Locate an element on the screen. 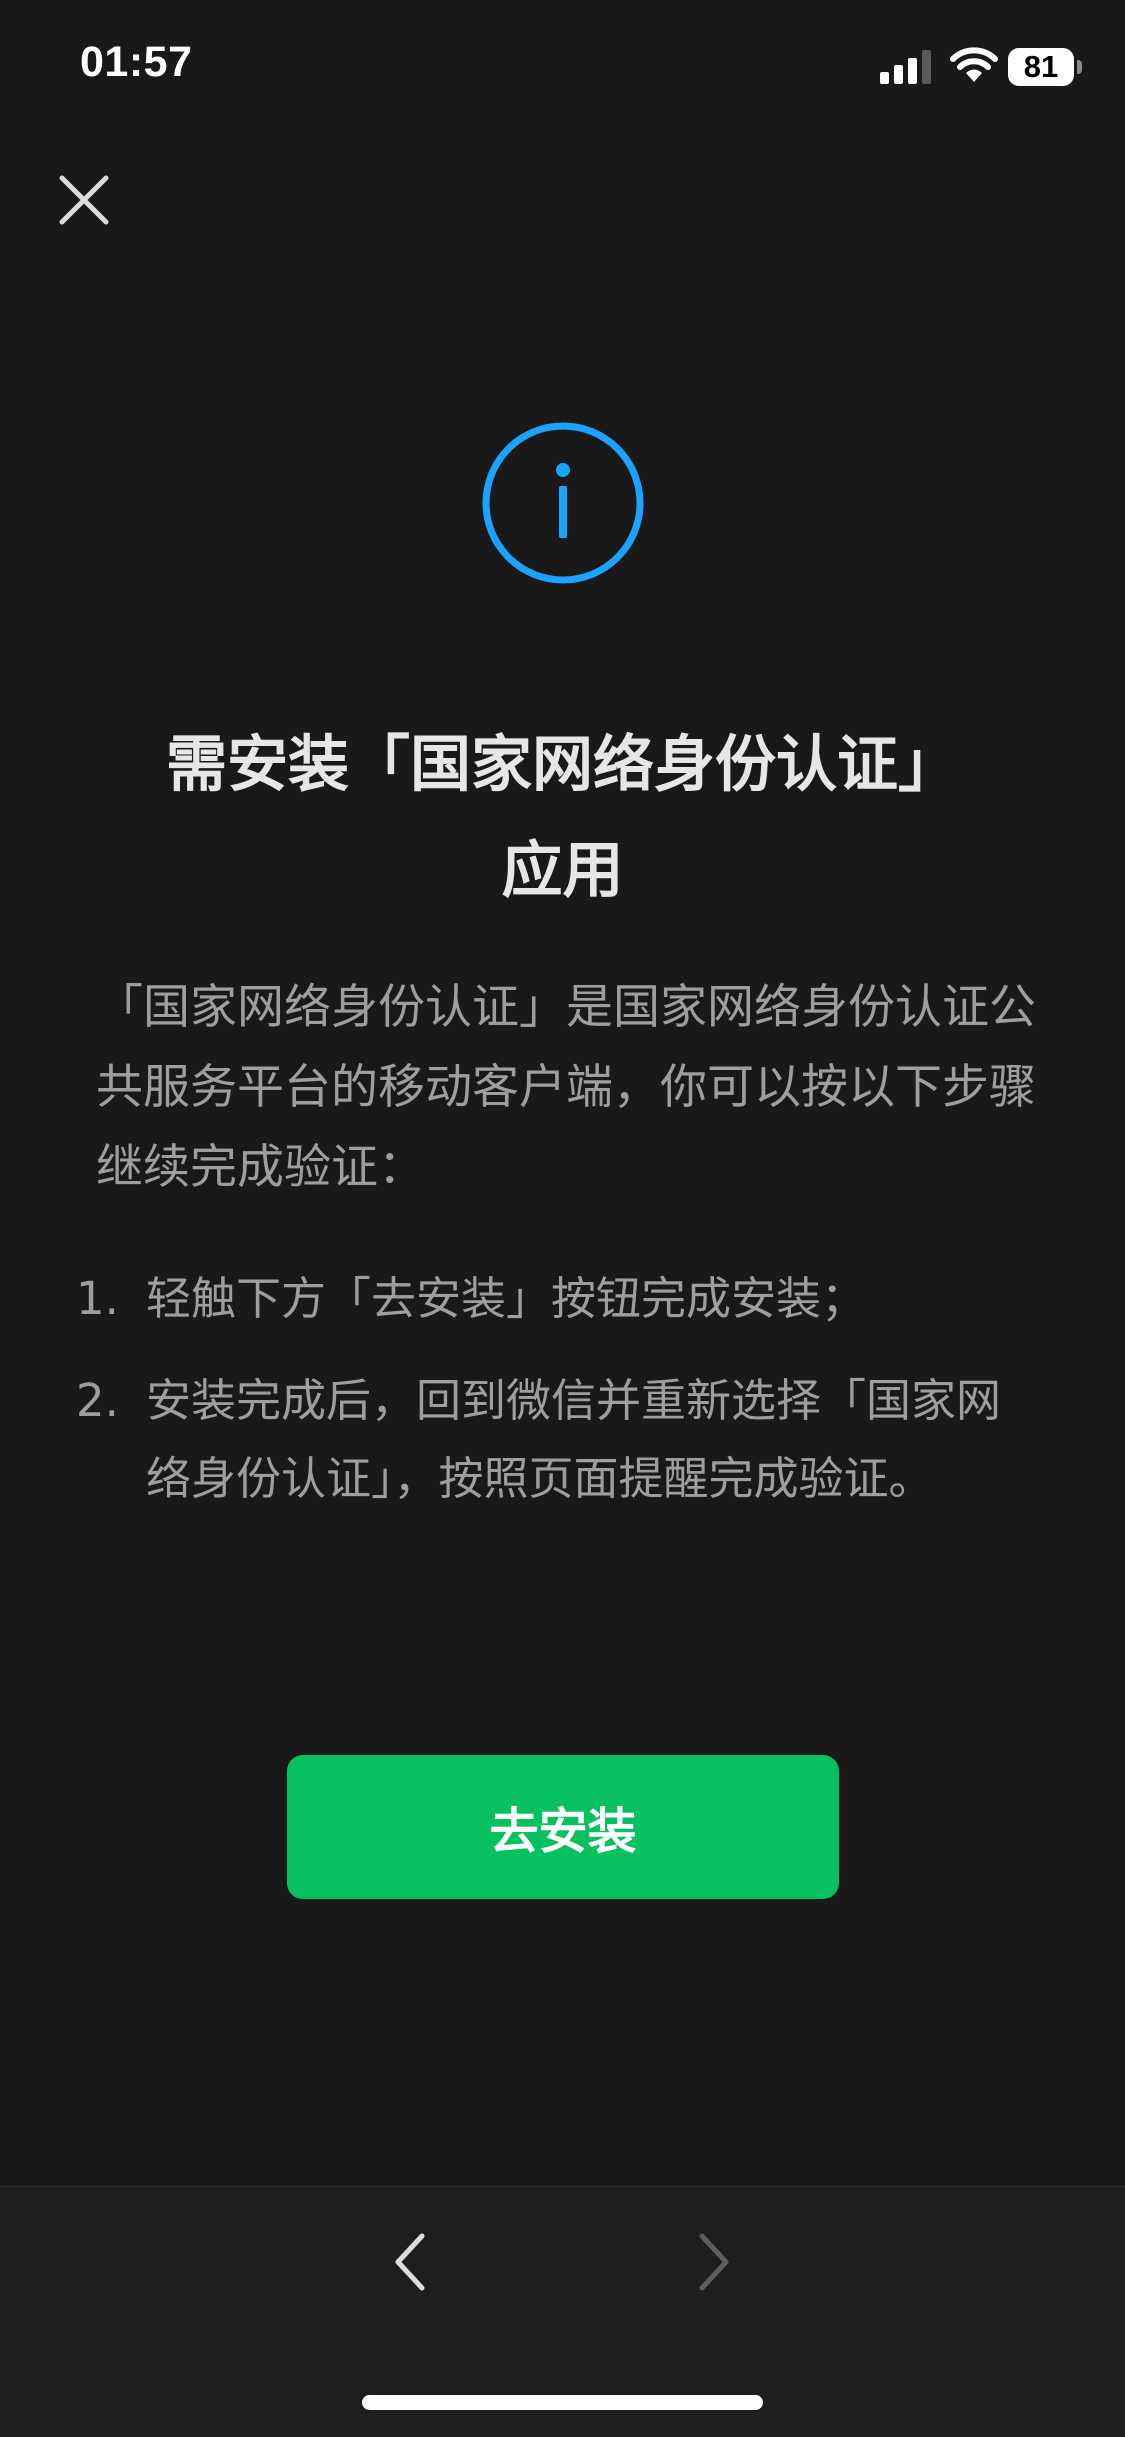 The image size is (1125, 2437). step-item: 1. 轻触下方「去安装」按钮完成安装； is located at coordinates (556, 1299).